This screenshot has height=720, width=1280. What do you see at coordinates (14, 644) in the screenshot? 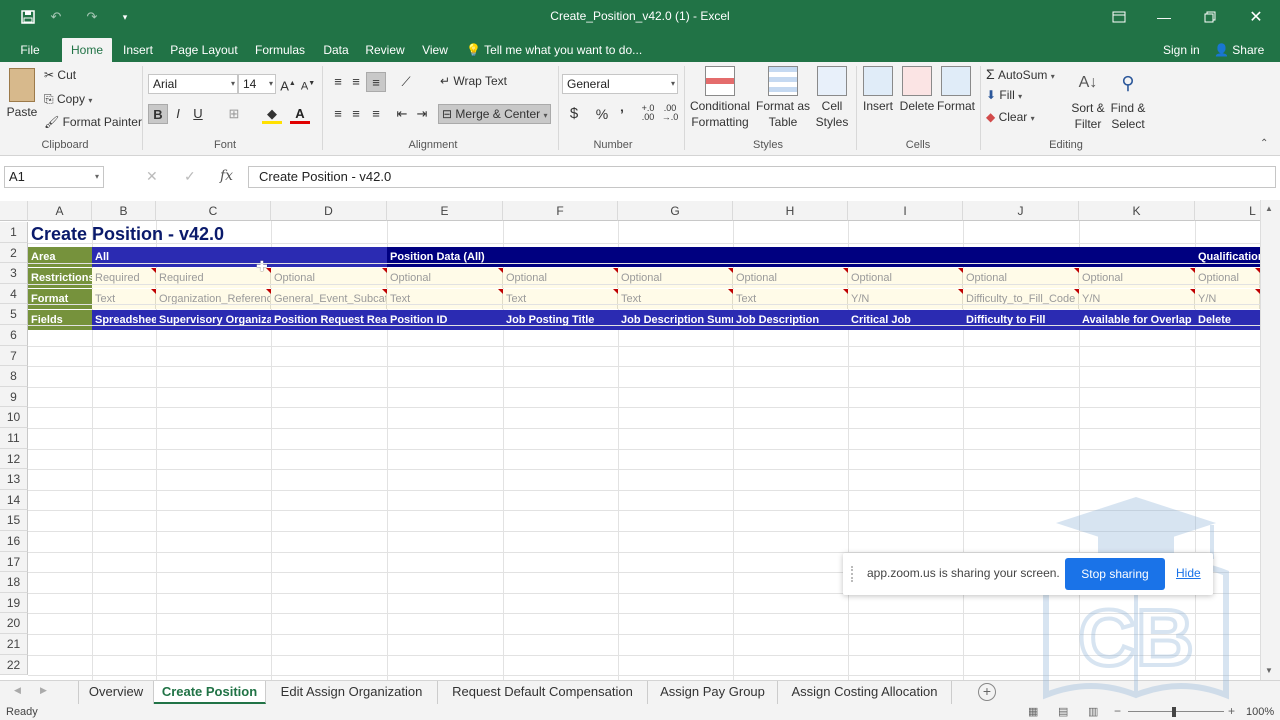
I see `row-header: 21` at bounding box center [14, 644].